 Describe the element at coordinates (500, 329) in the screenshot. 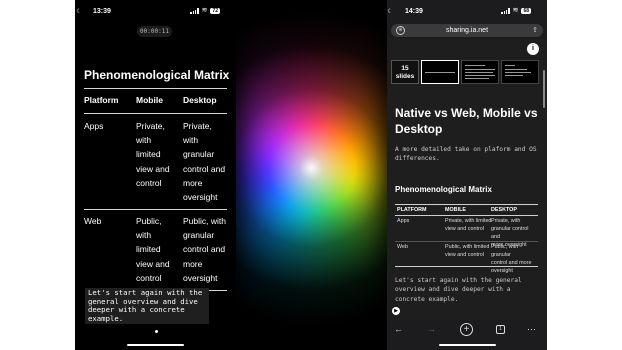

I see `tabs-button: 1` at that location.